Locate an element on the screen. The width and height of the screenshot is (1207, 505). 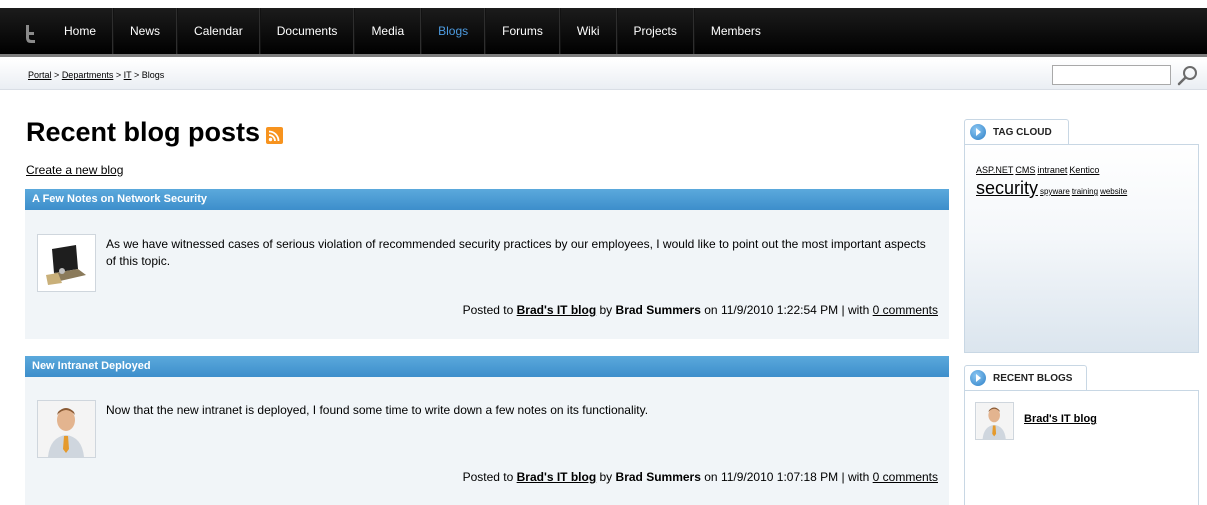
search-input is located at coordinates (1111, 75).